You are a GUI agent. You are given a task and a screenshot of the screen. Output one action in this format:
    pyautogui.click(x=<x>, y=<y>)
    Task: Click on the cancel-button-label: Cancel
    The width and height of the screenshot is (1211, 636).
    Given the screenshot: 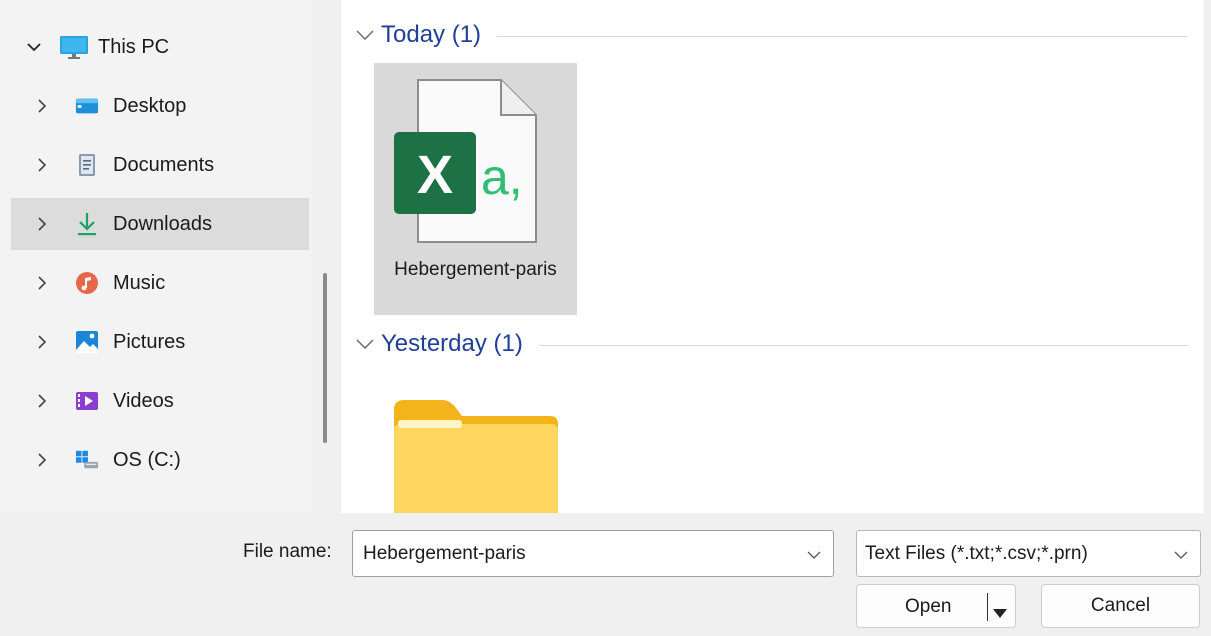 What is the action you would take?
    pyautogui.click(x=1120, y=605)
    